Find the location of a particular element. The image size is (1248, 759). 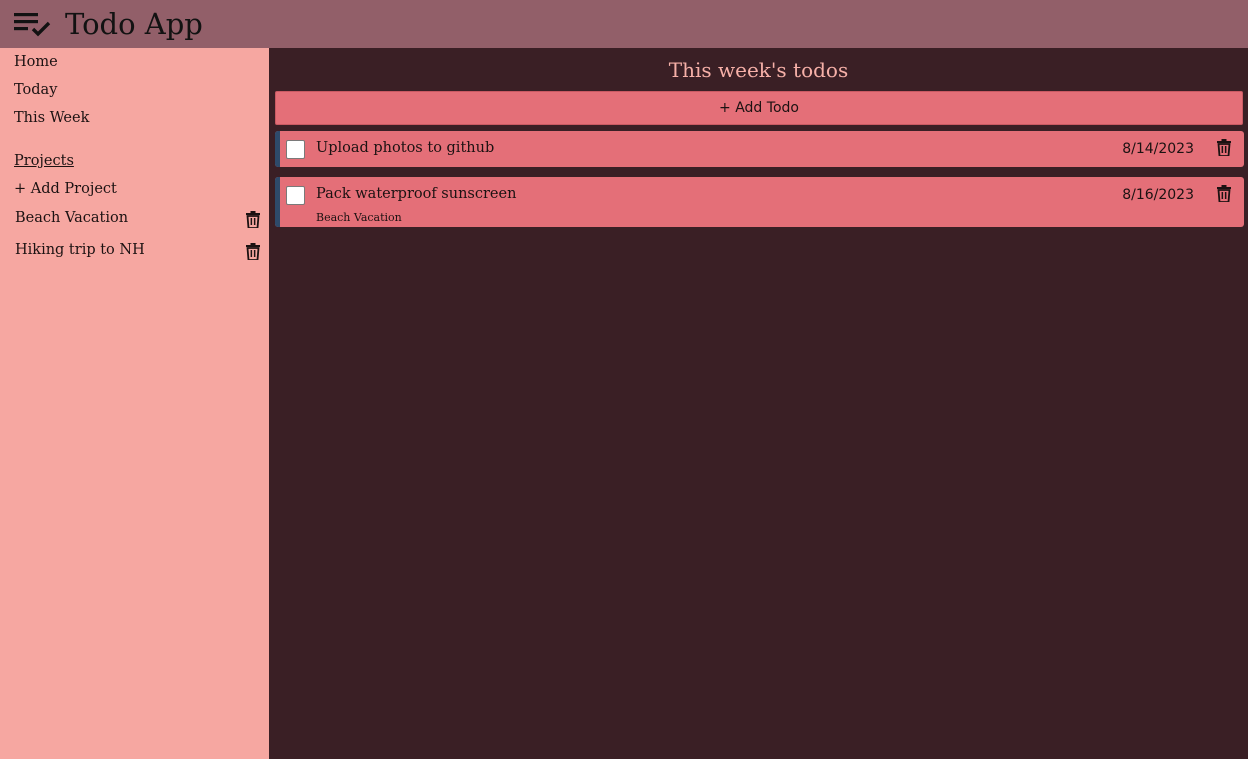

project-name: Beach Vacation is located at coordinates (71, 218).